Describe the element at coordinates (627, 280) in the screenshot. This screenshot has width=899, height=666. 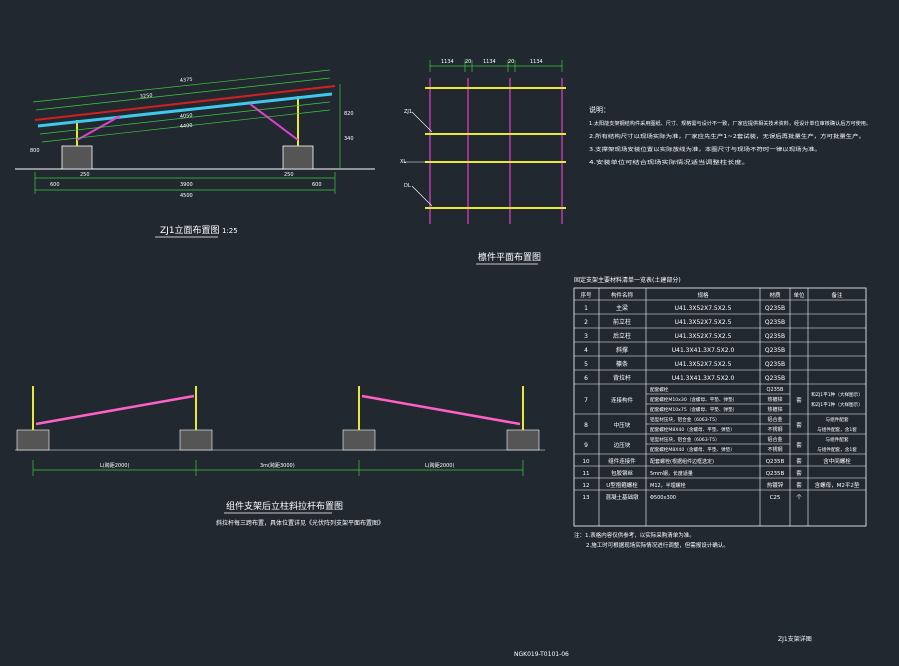
I see `table-title: 固定支架主要材料清单一览表(土建部分)` at that location.